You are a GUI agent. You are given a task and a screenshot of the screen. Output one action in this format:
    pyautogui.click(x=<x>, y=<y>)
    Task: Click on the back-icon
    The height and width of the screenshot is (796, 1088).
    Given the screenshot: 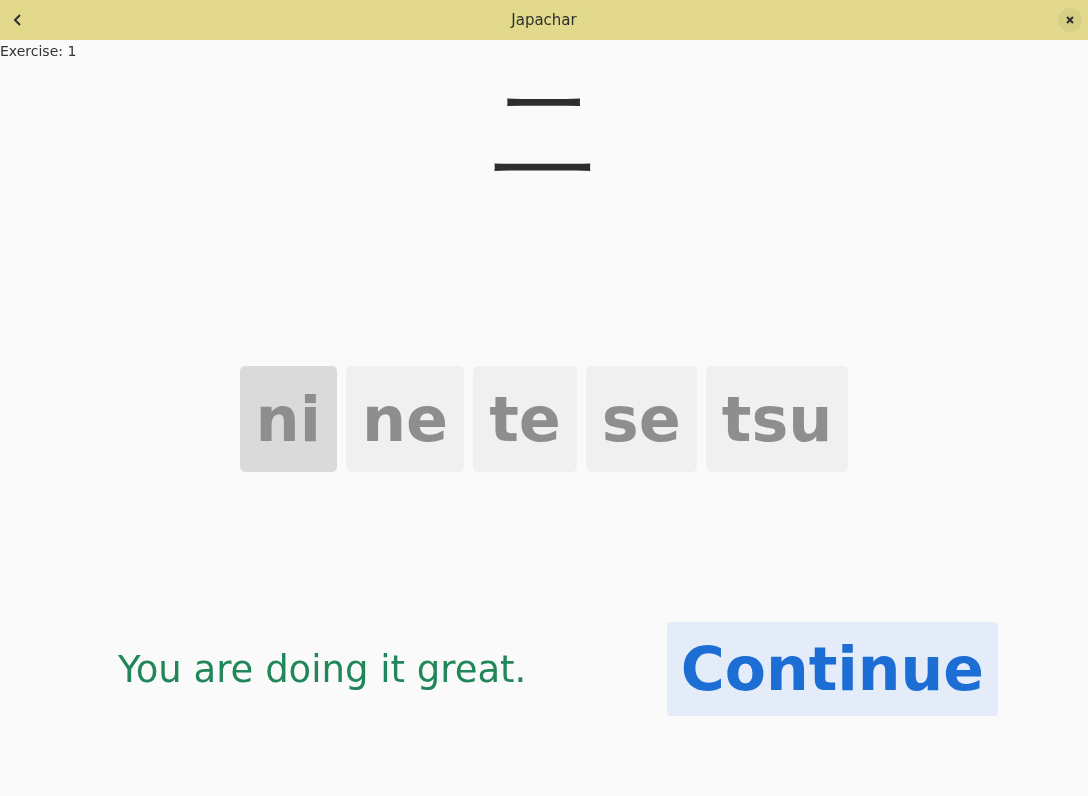 What is the action you would take?
    pyautogui.click(x=18, y=20)
    